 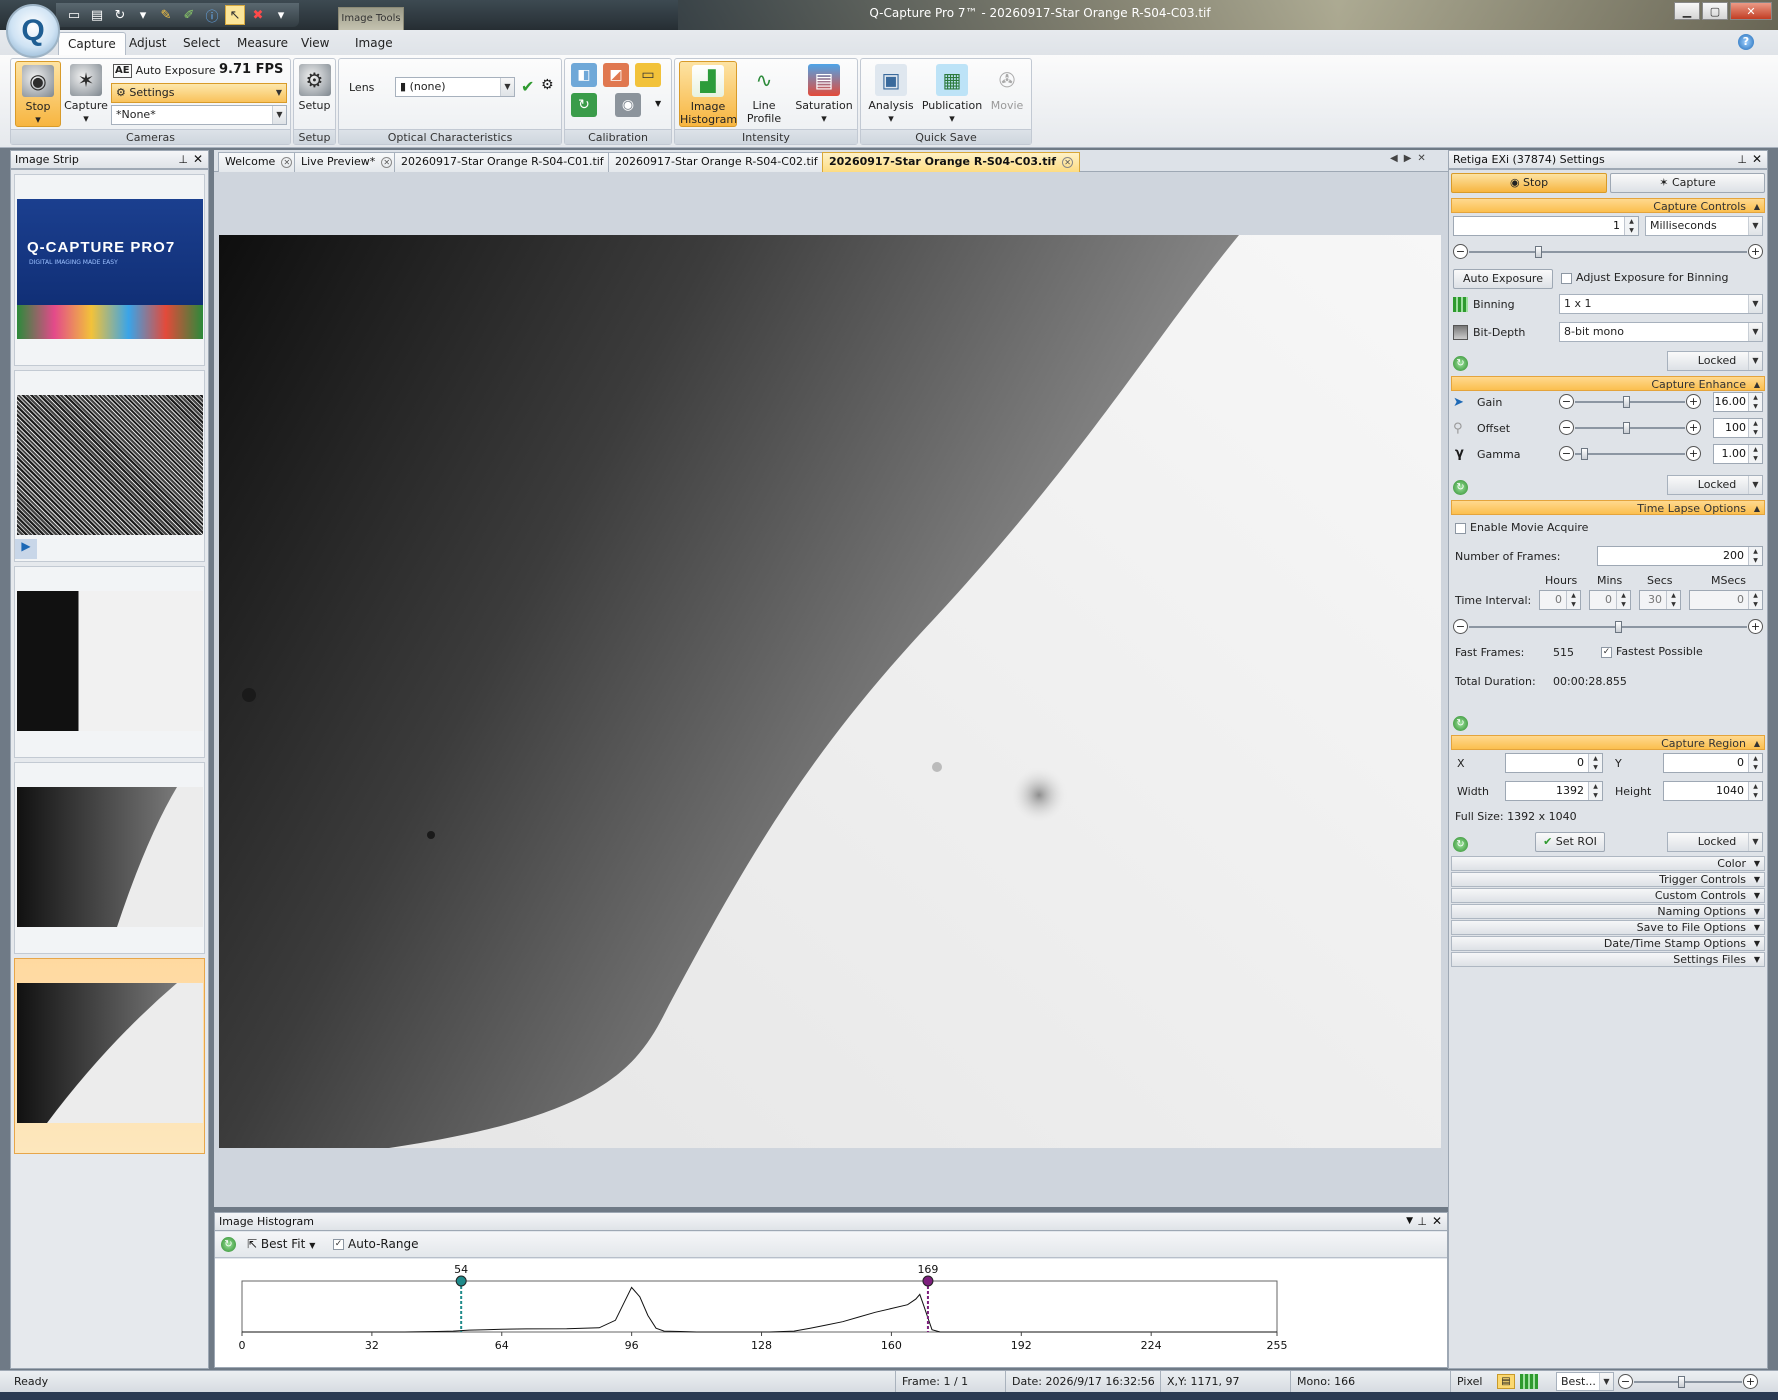 I want to click on offset-input: 100 ▲ ▼, so click(x=1738, y=428).